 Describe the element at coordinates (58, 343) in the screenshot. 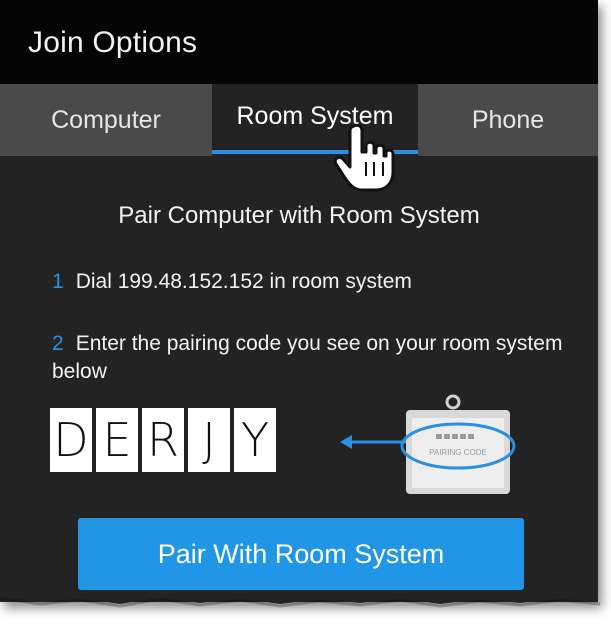

I see `step-2-number: 2` at that location.